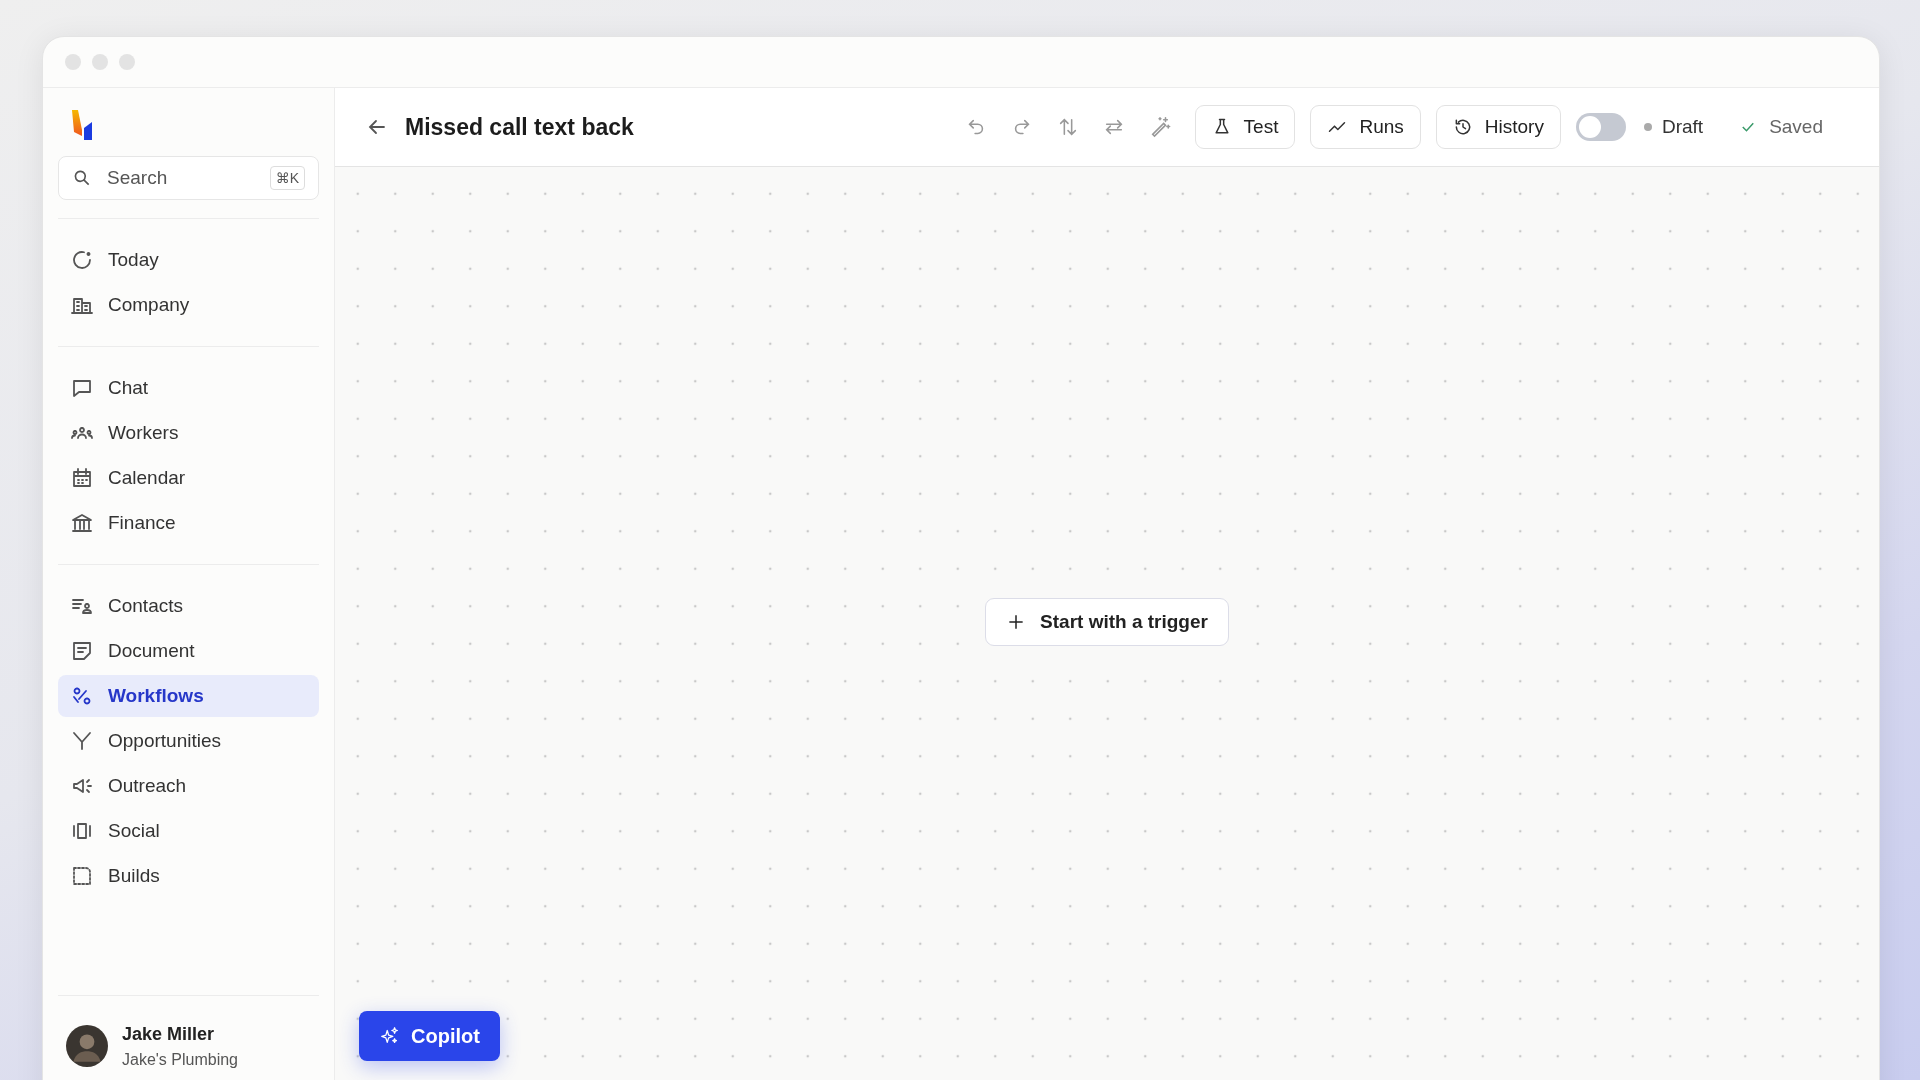 The height and width of the screenshot is (1080, 1920). What do you see at coordinates (188, 651) in the screenshot?
I see `sidebar-item: Document` at bounding box center [188, 651].